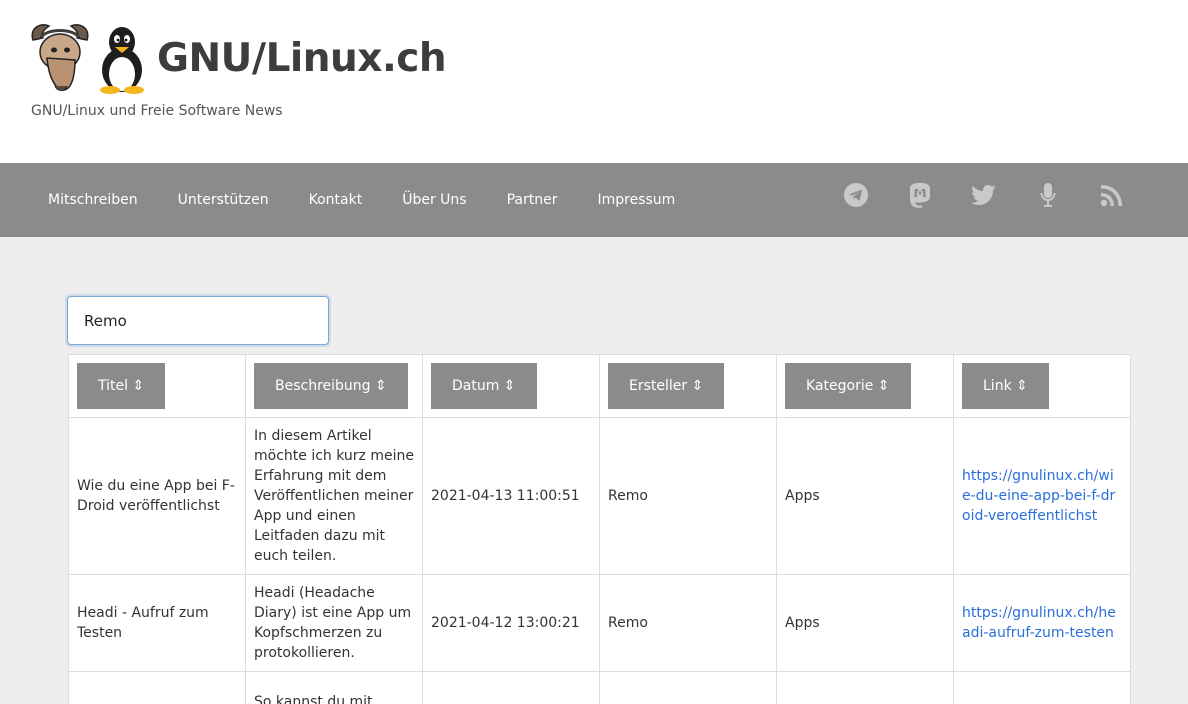  What do you see at coordinates (1112, 195) in the screenshot?
I see `rss-icon` at bounding box center [1112, 195].